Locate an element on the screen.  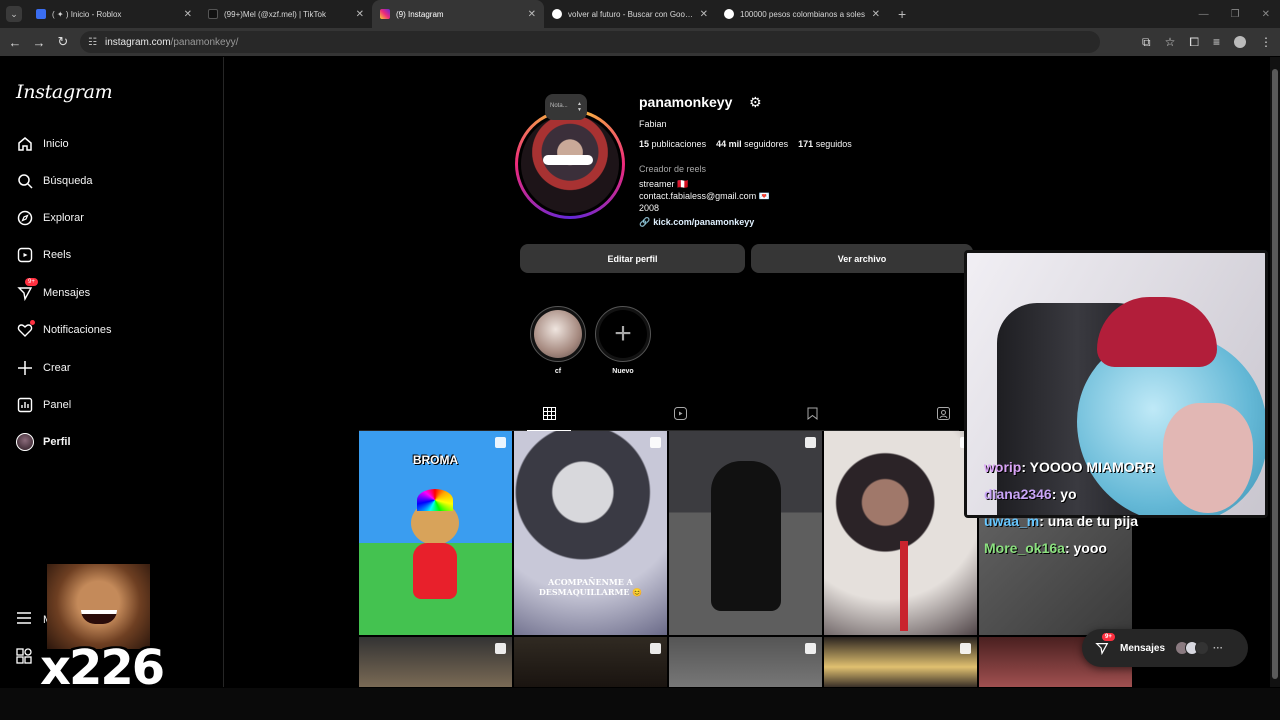
minimize-icon: — is located at coordinates (1204, 14).